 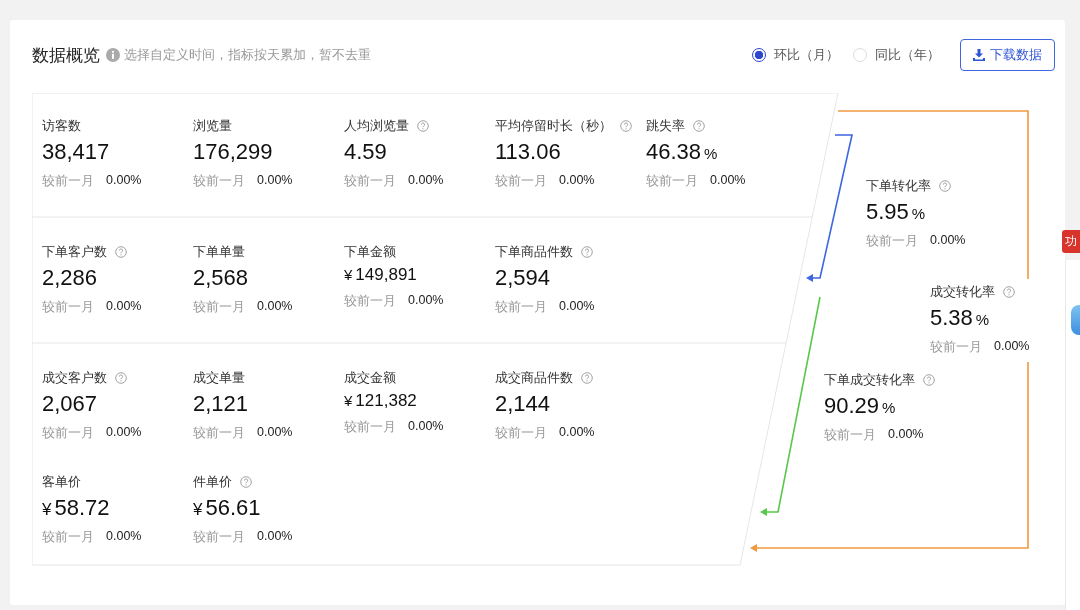 What do you see at coordinates (869, 380) in the screenshot?
I see `metric-label: 下单成交转化率` at bounding box center [869, 380].